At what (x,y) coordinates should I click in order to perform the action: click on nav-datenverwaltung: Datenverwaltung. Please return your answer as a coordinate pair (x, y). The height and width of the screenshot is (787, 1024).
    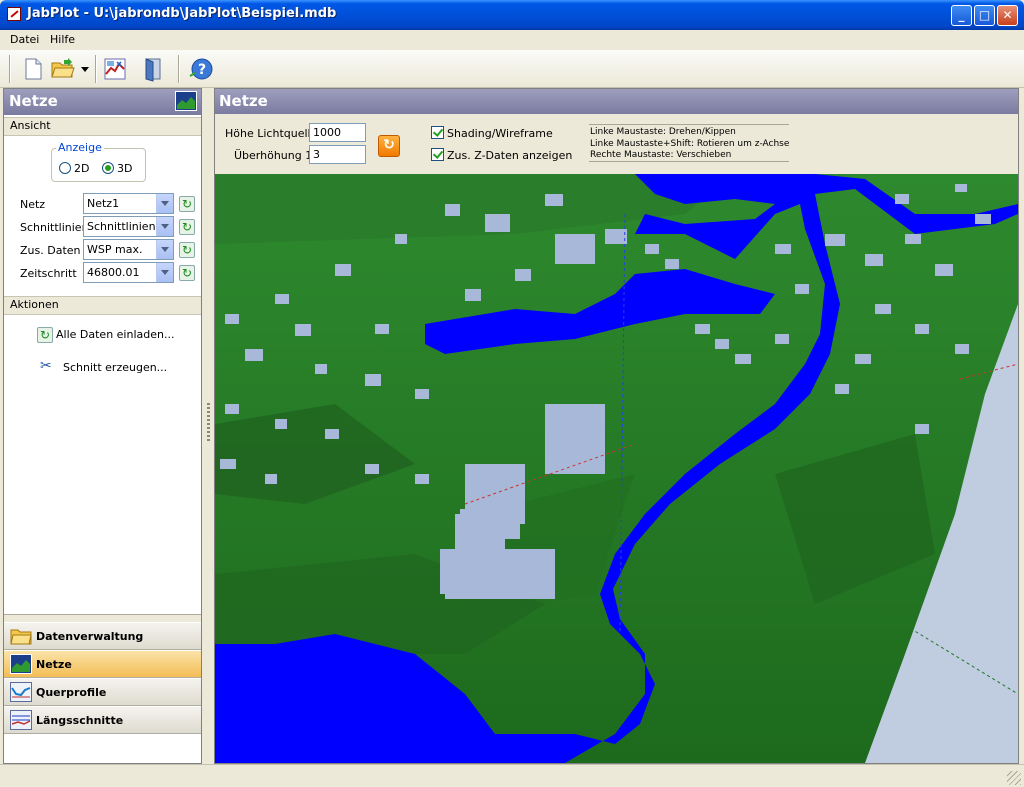
    Looking at the image, I should click on (102, 636).